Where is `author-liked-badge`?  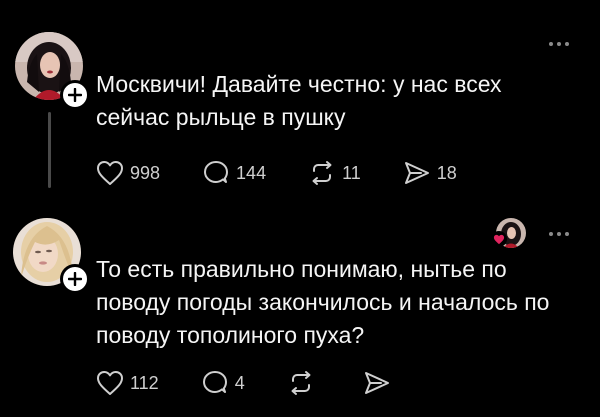 author-liked-badge is located at coordinates (499, 239).